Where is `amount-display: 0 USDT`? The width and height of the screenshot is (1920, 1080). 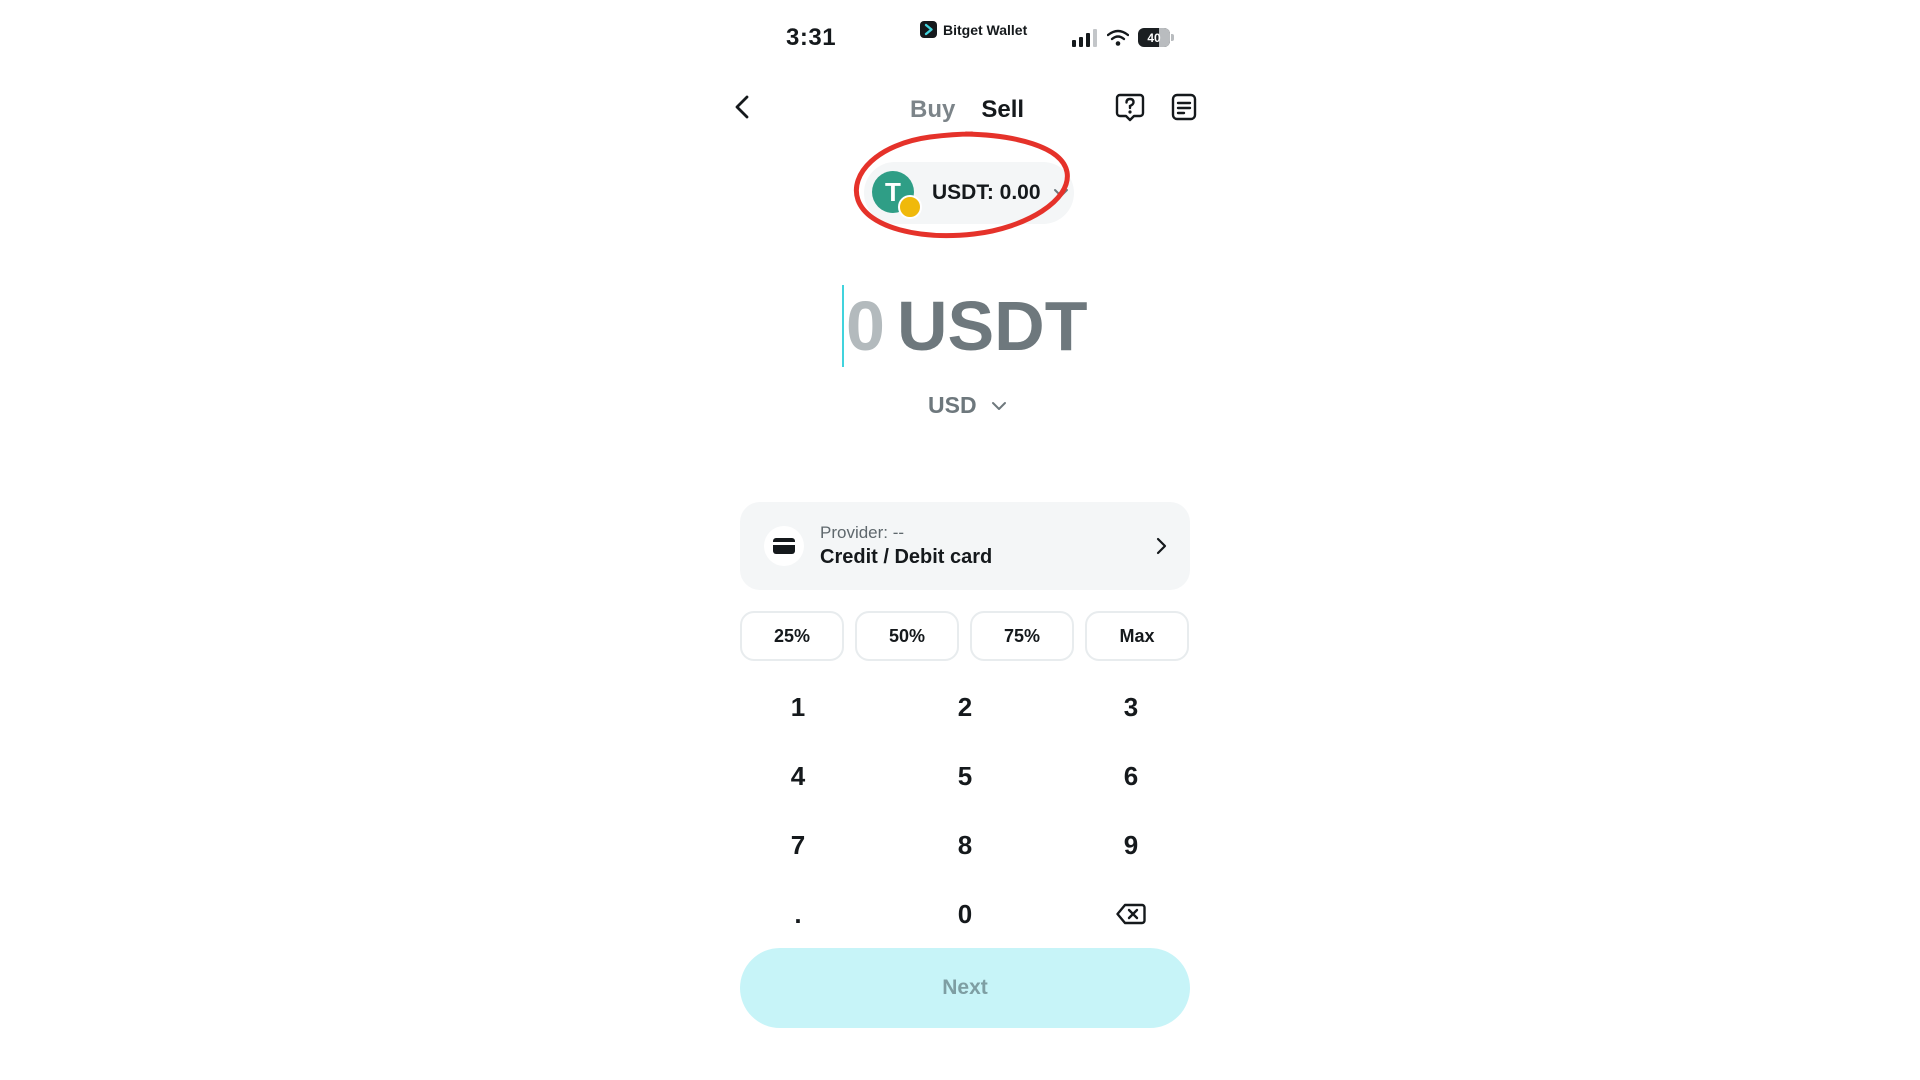 amount-display: 0 USDT is located at coordinates (965, 326).